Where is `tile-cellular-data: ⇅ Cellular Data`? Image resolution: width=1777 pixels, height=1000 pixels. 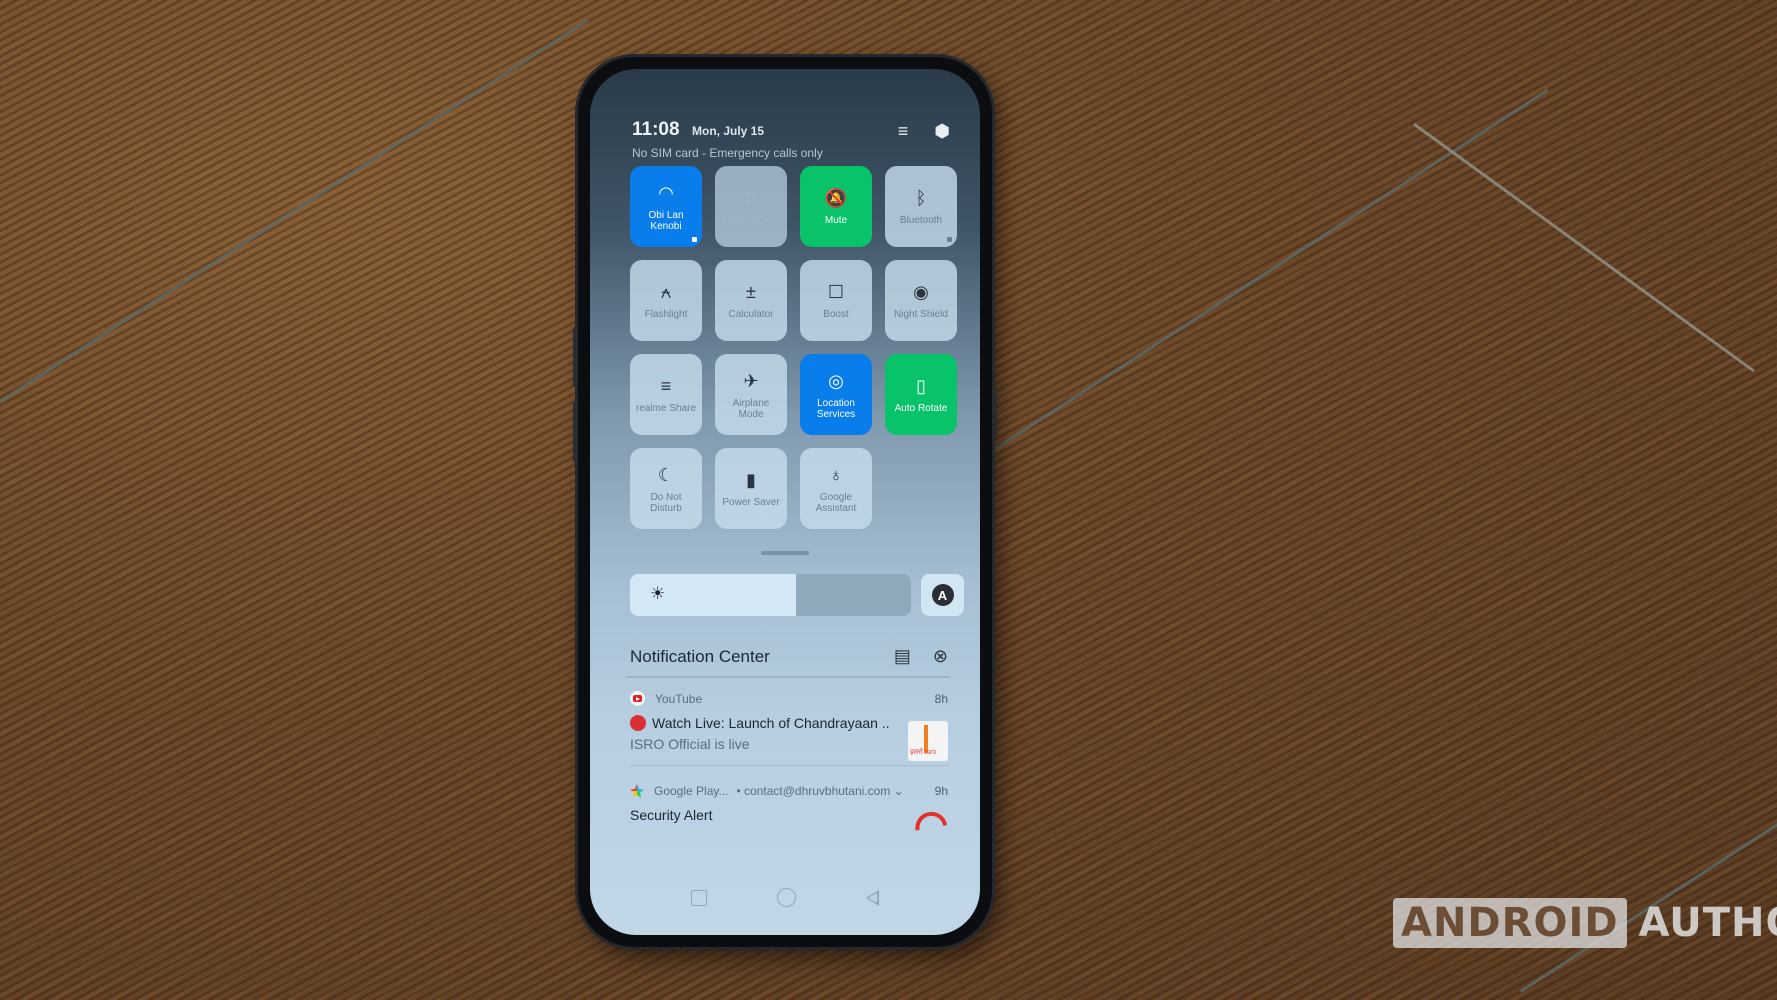 tile-cellular-data: ⇅ Cellular Data is located at coordinates (751, 206).